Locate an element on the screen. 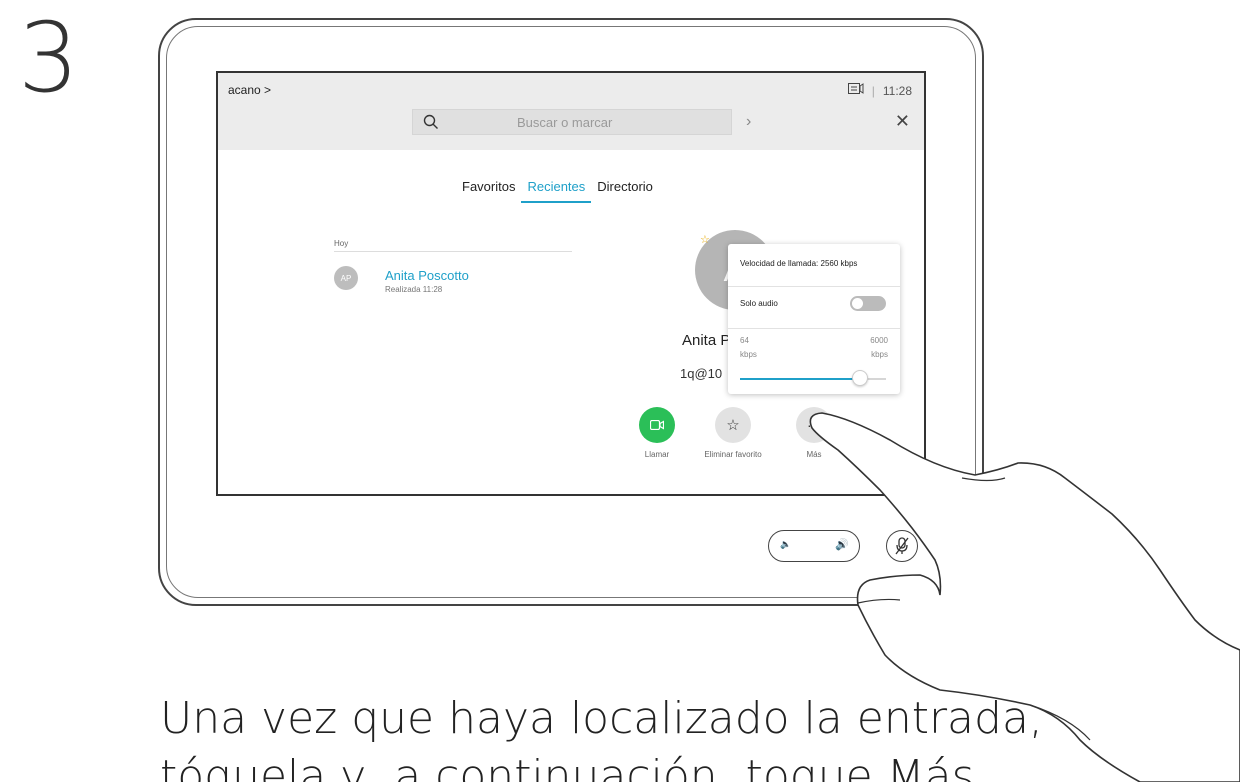  top-bar: acano > | 11:28 Buscar o marcar › ✕ is located at coordinates (571, 111).